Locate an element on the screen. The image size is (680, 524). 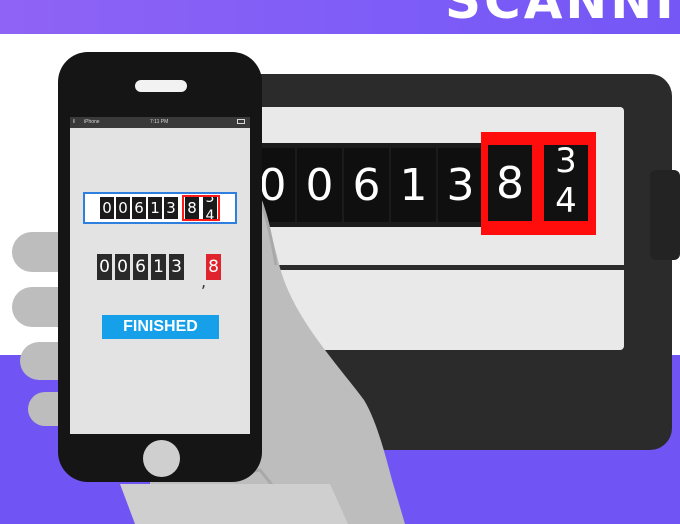
result-digit: 1 is located at coordinates (158, 267).